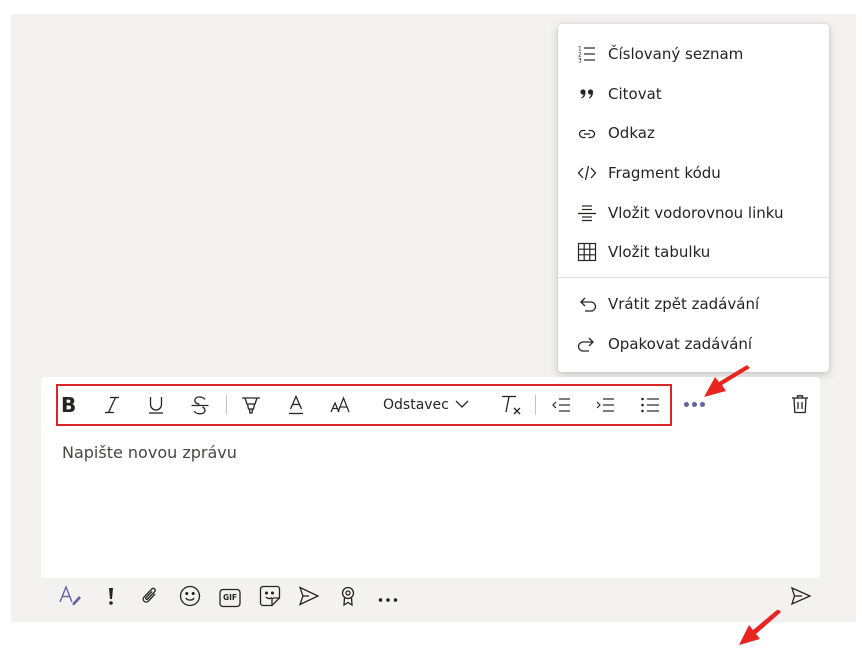  I want to click on highlighter-icon, so click(251, 405).